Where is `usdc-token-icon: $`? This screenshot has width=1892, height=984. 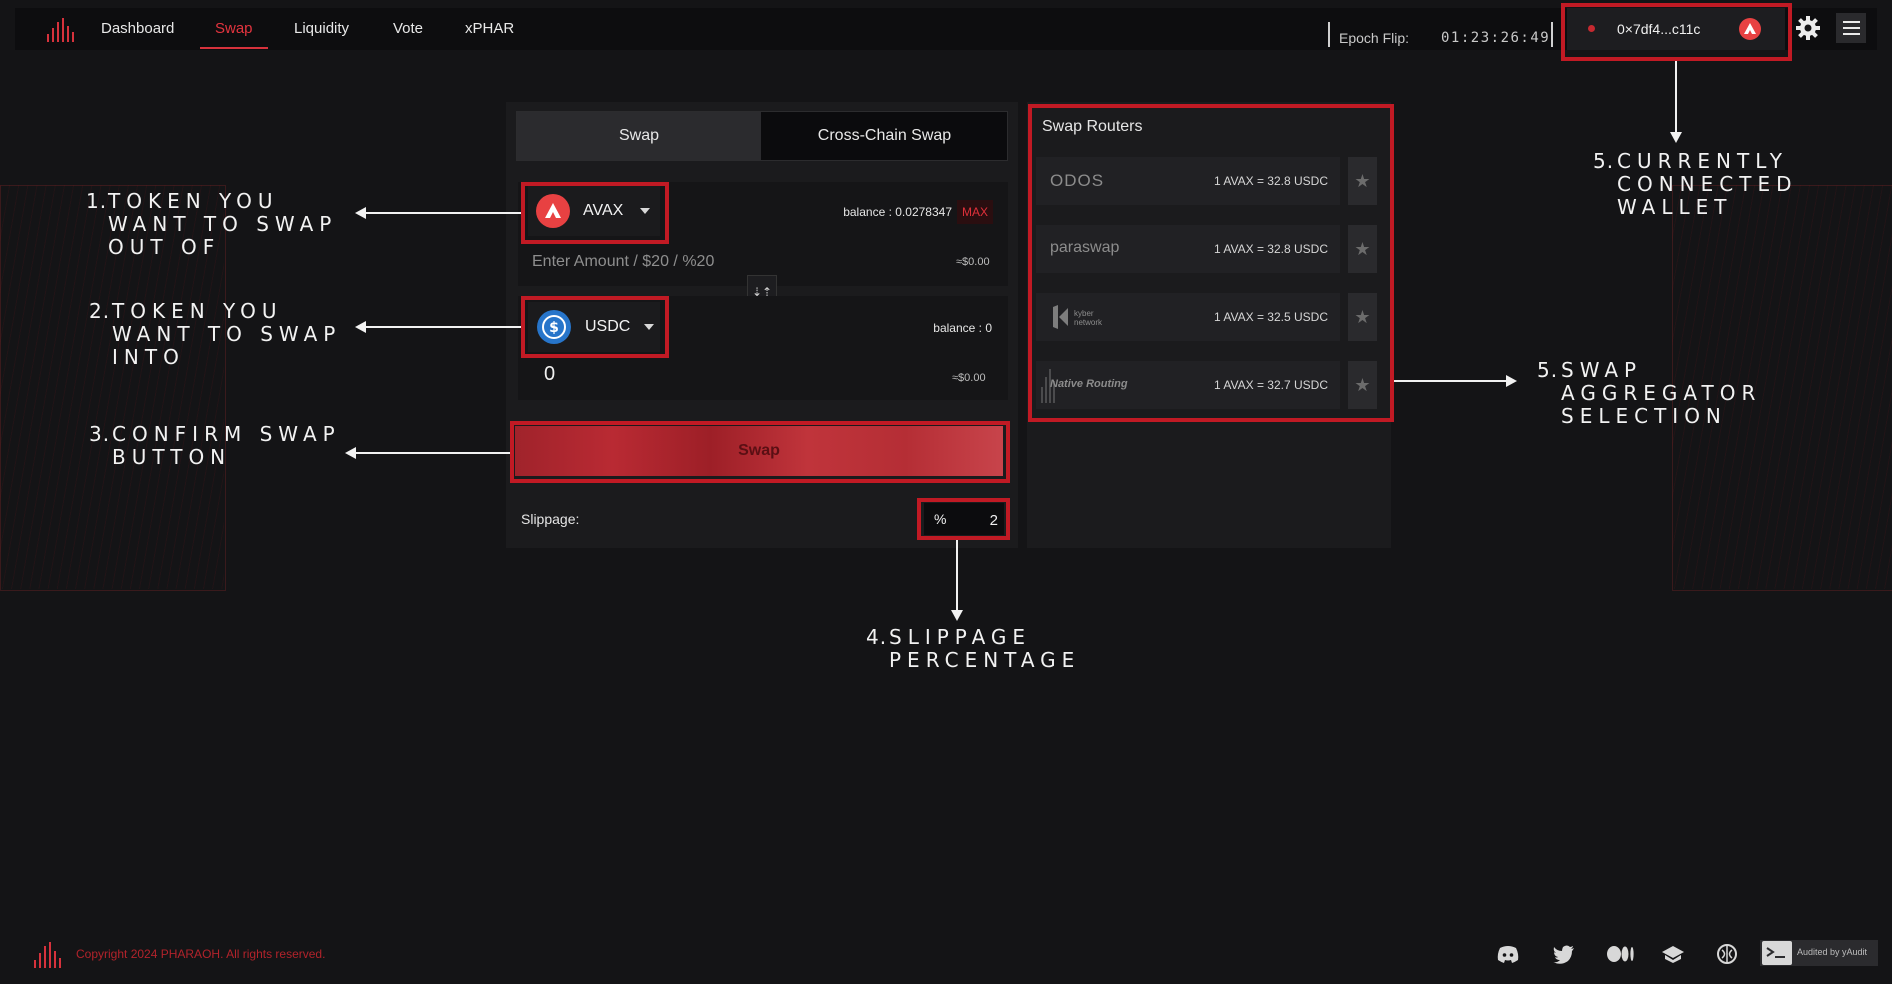 usdc-token-icon: $ is located at coordinates (554, 327).